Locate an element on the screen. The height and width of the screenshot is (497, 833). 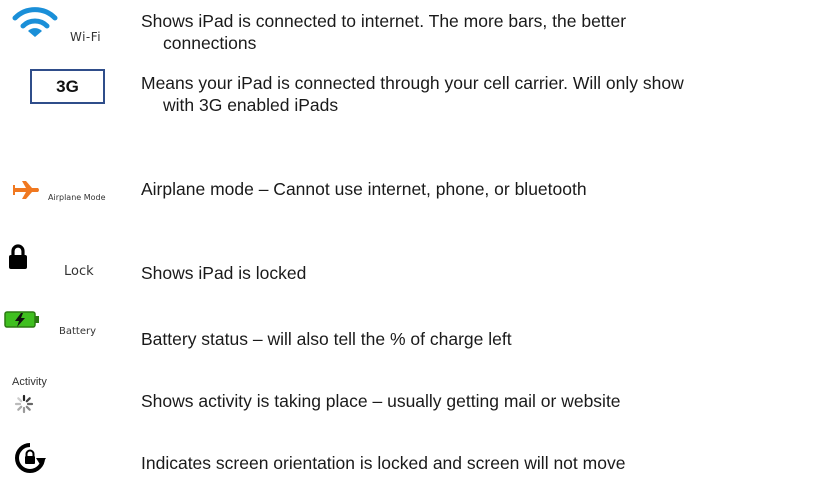
wifi-icon-label: Wi-Fi is located at coordinates (86, 37).